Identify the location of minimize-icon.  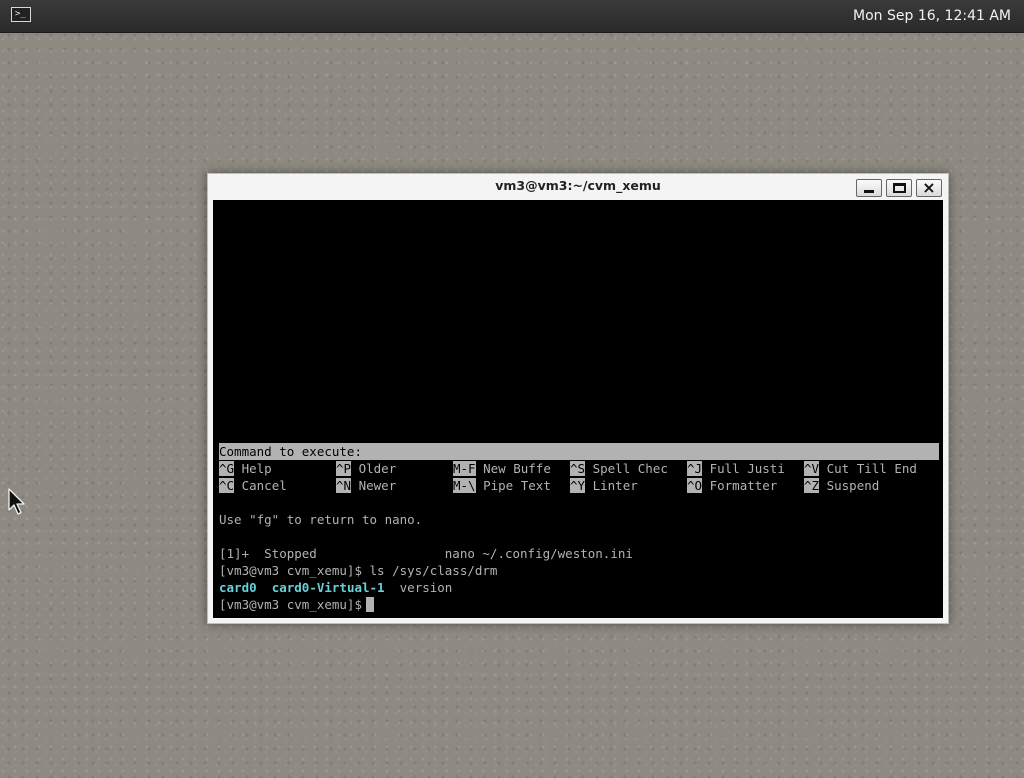
(869, 191).